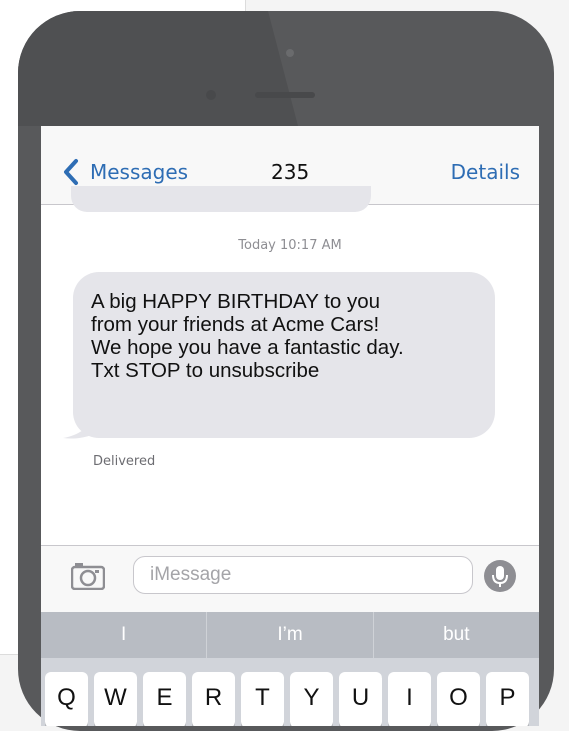 This screenshot has width=569, height=731. I want to click on message-line: Txt STOP to unsubscribe, so click(205, 370).